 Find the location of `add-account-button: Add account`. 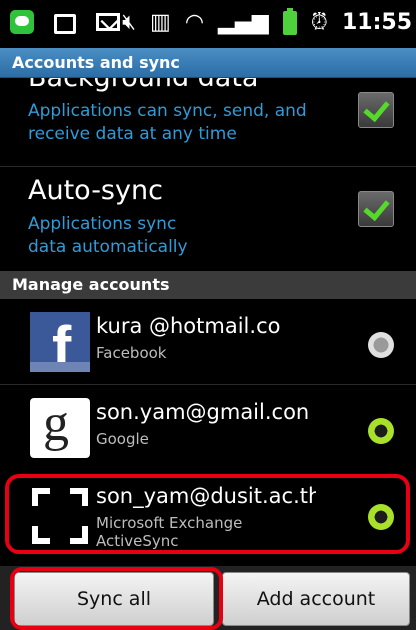

add-account-button: Add account is located at coordinates (316, 599).